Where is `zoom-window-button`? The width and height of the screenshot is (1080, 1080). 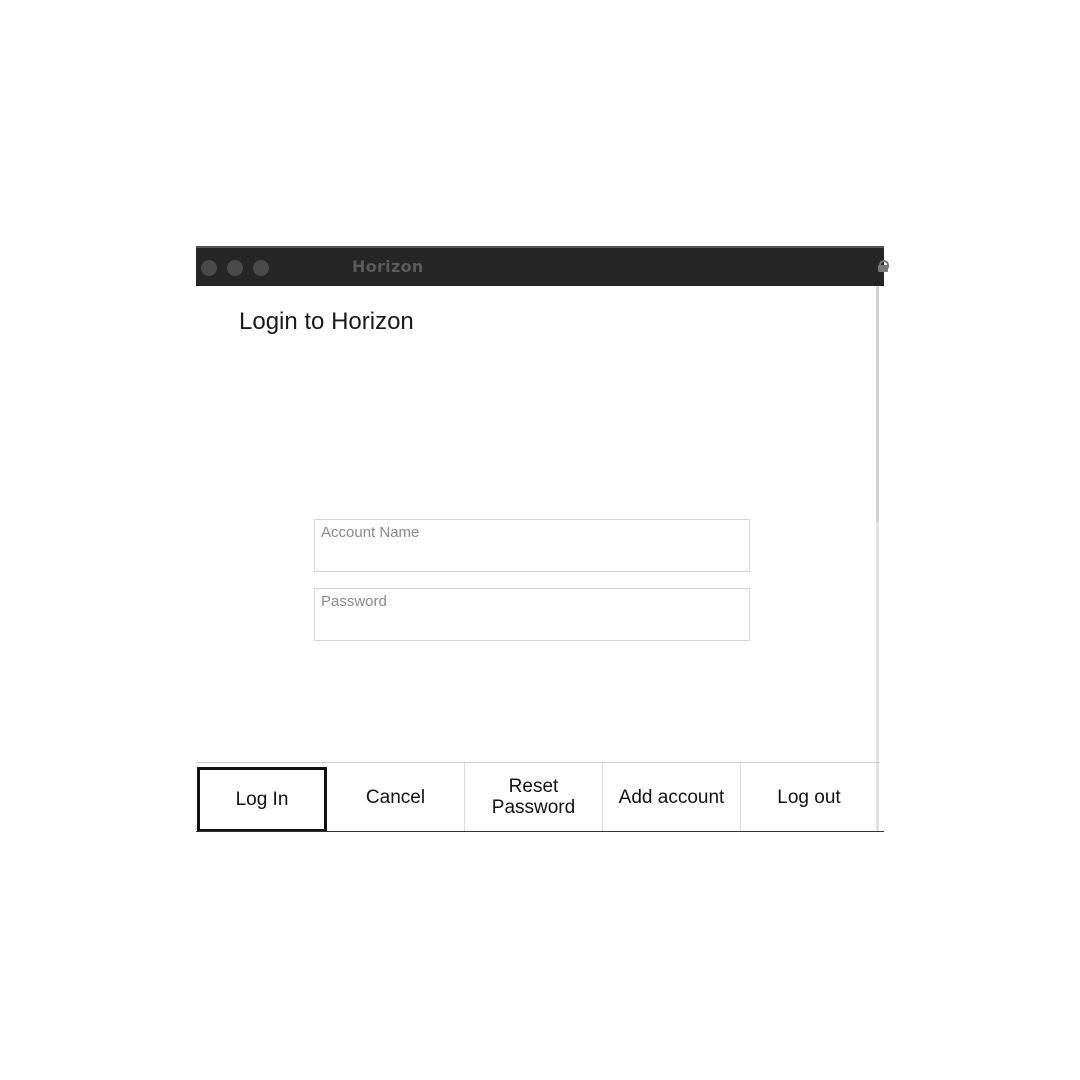
zoom-window-button is located at coordinates (261, 268).